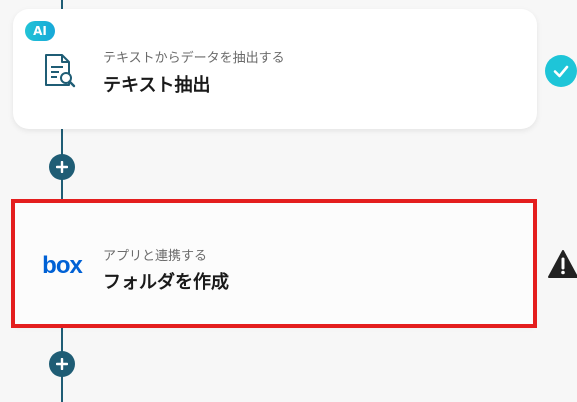 Image resolution: width=577 pixels, height=402 pixels. What do you see at coordinates (157, 85) in the screenshot?
I see `step-1-title: テキスト抽出` at bounding box center [157, 85].